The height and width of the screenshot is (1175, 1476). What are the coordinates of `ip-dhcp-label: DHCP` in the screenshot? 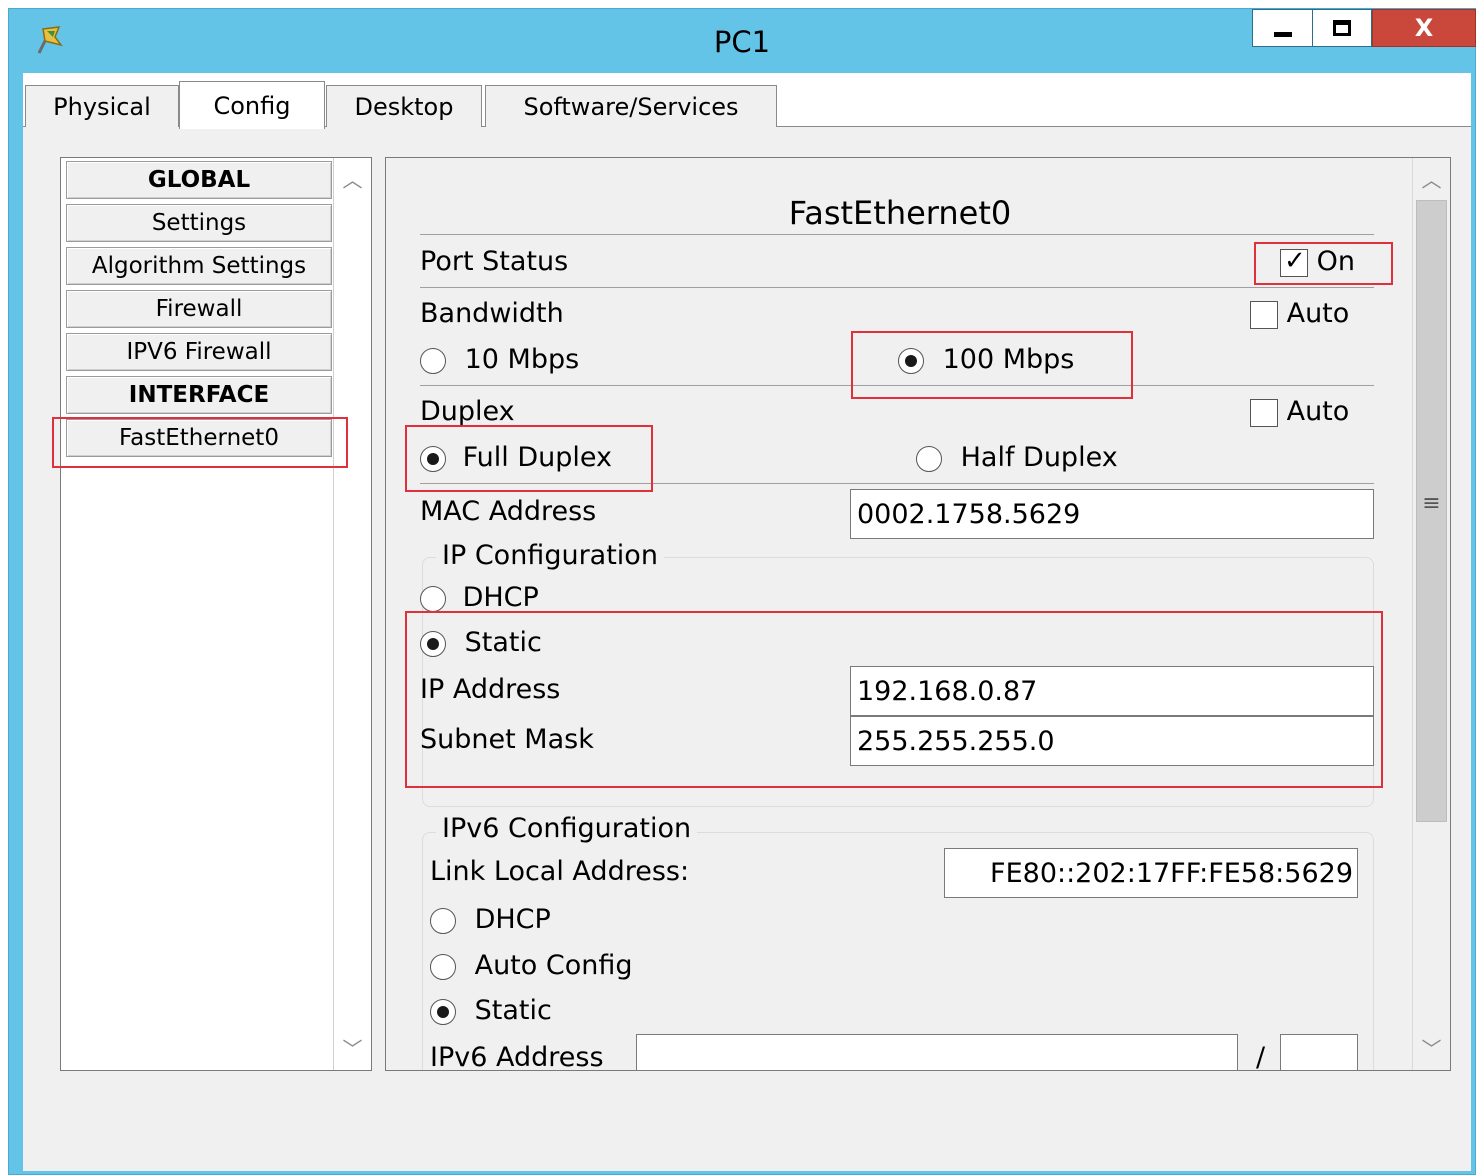 It's located at (500, 597).